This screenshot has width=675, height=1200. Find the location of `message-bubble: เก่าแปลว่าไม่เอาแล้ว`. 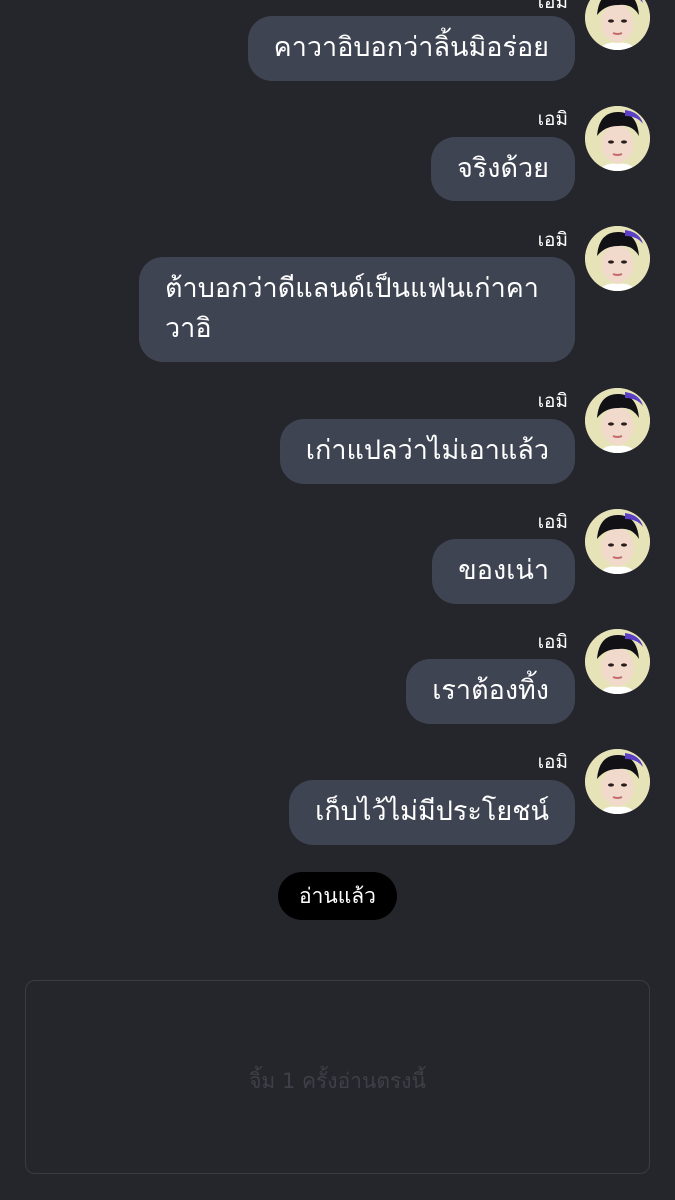

message-bubble: เก่าแปลว่าไม่เอาแล้ว is located at coordinates (427, 451).